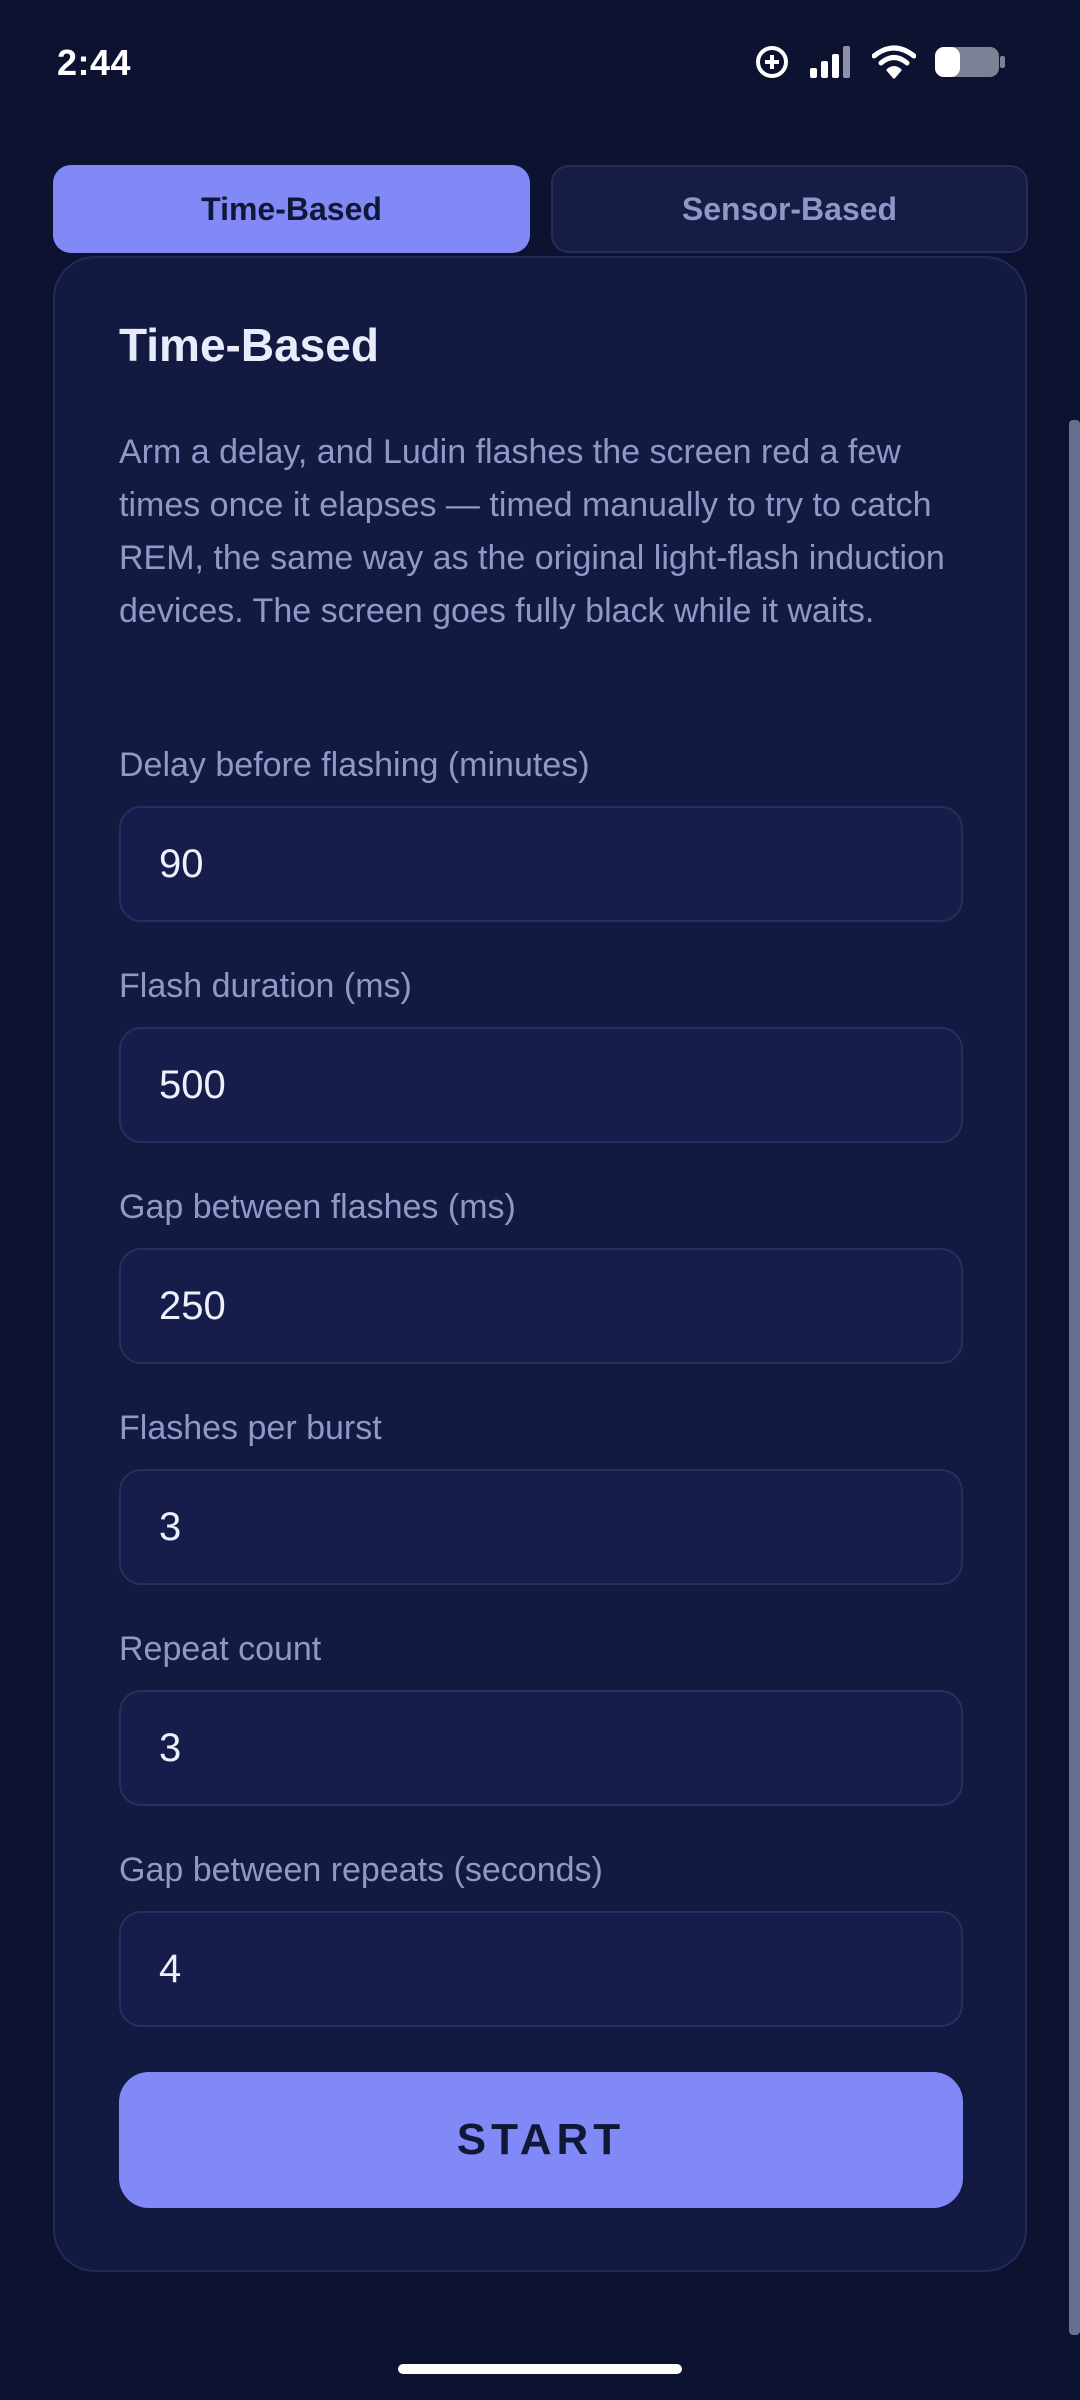 Image resolution: width=1080 pixels, height=2400 pixels. What do you see at coordinates (361, 1870) in the screenshot?
I see `repeat-gap-label: Gap between repeats (seconds)` at bounding box center [361, 1870].